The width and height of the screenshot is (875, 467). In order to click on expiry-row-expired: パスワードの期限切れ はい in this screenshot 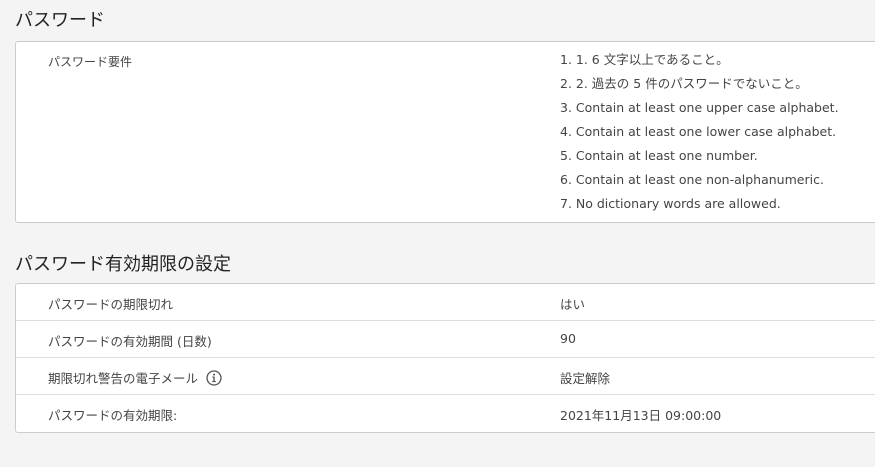, I will do `click(445, 302)`.